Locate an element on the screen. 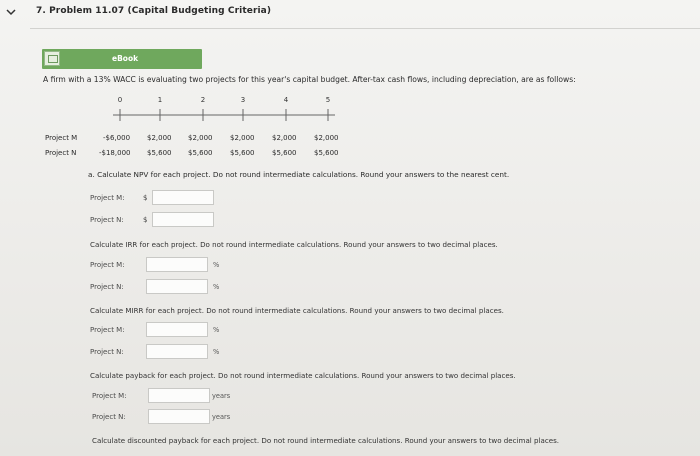 The image size is (700, 456). payback-project-n-label: Project N: is located at coordinates (109, 417).